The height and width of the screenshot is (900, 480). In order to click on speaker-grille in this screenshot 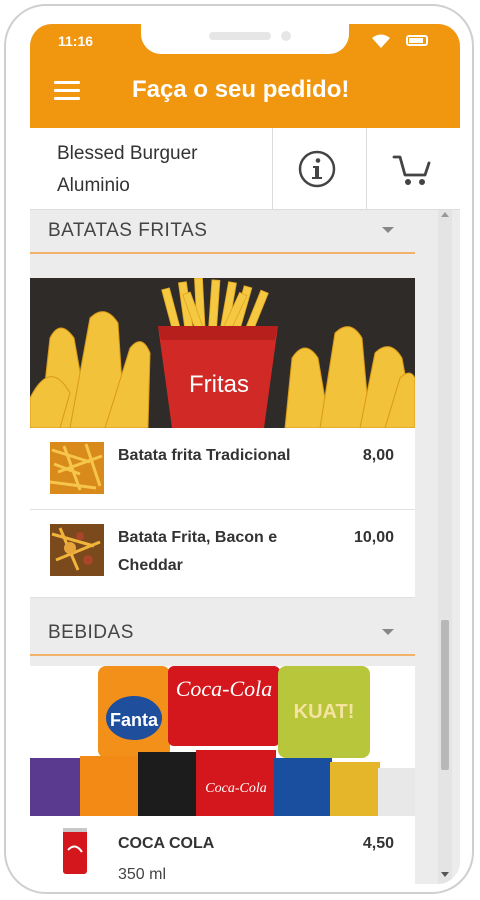, I will do `click(240, 36)`.